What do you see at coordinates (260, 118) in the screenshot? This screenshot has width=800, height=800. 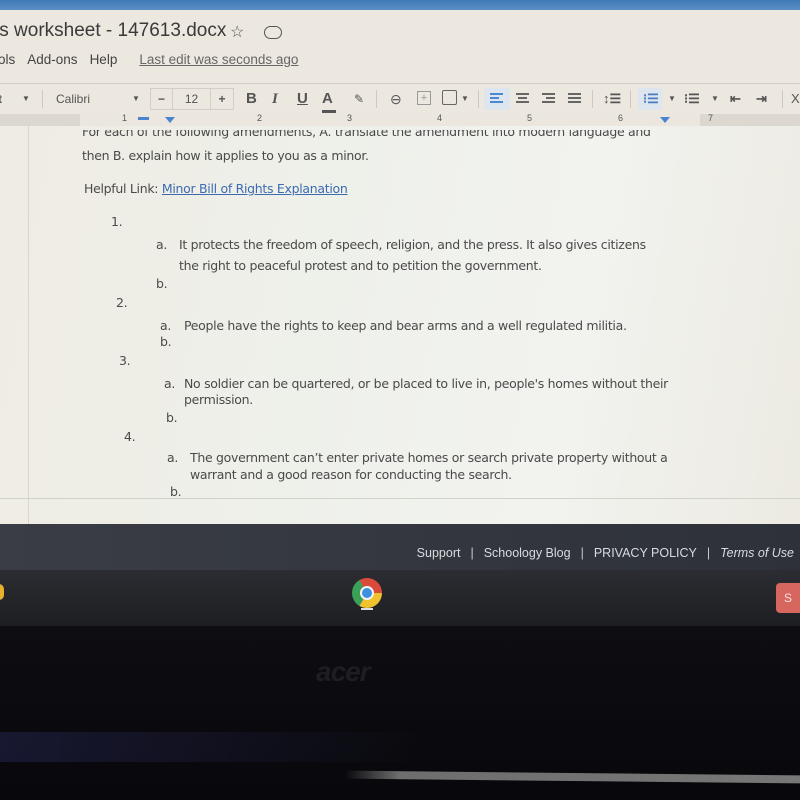 I see `ruler-number: 2` at bounding box center [260, 118].